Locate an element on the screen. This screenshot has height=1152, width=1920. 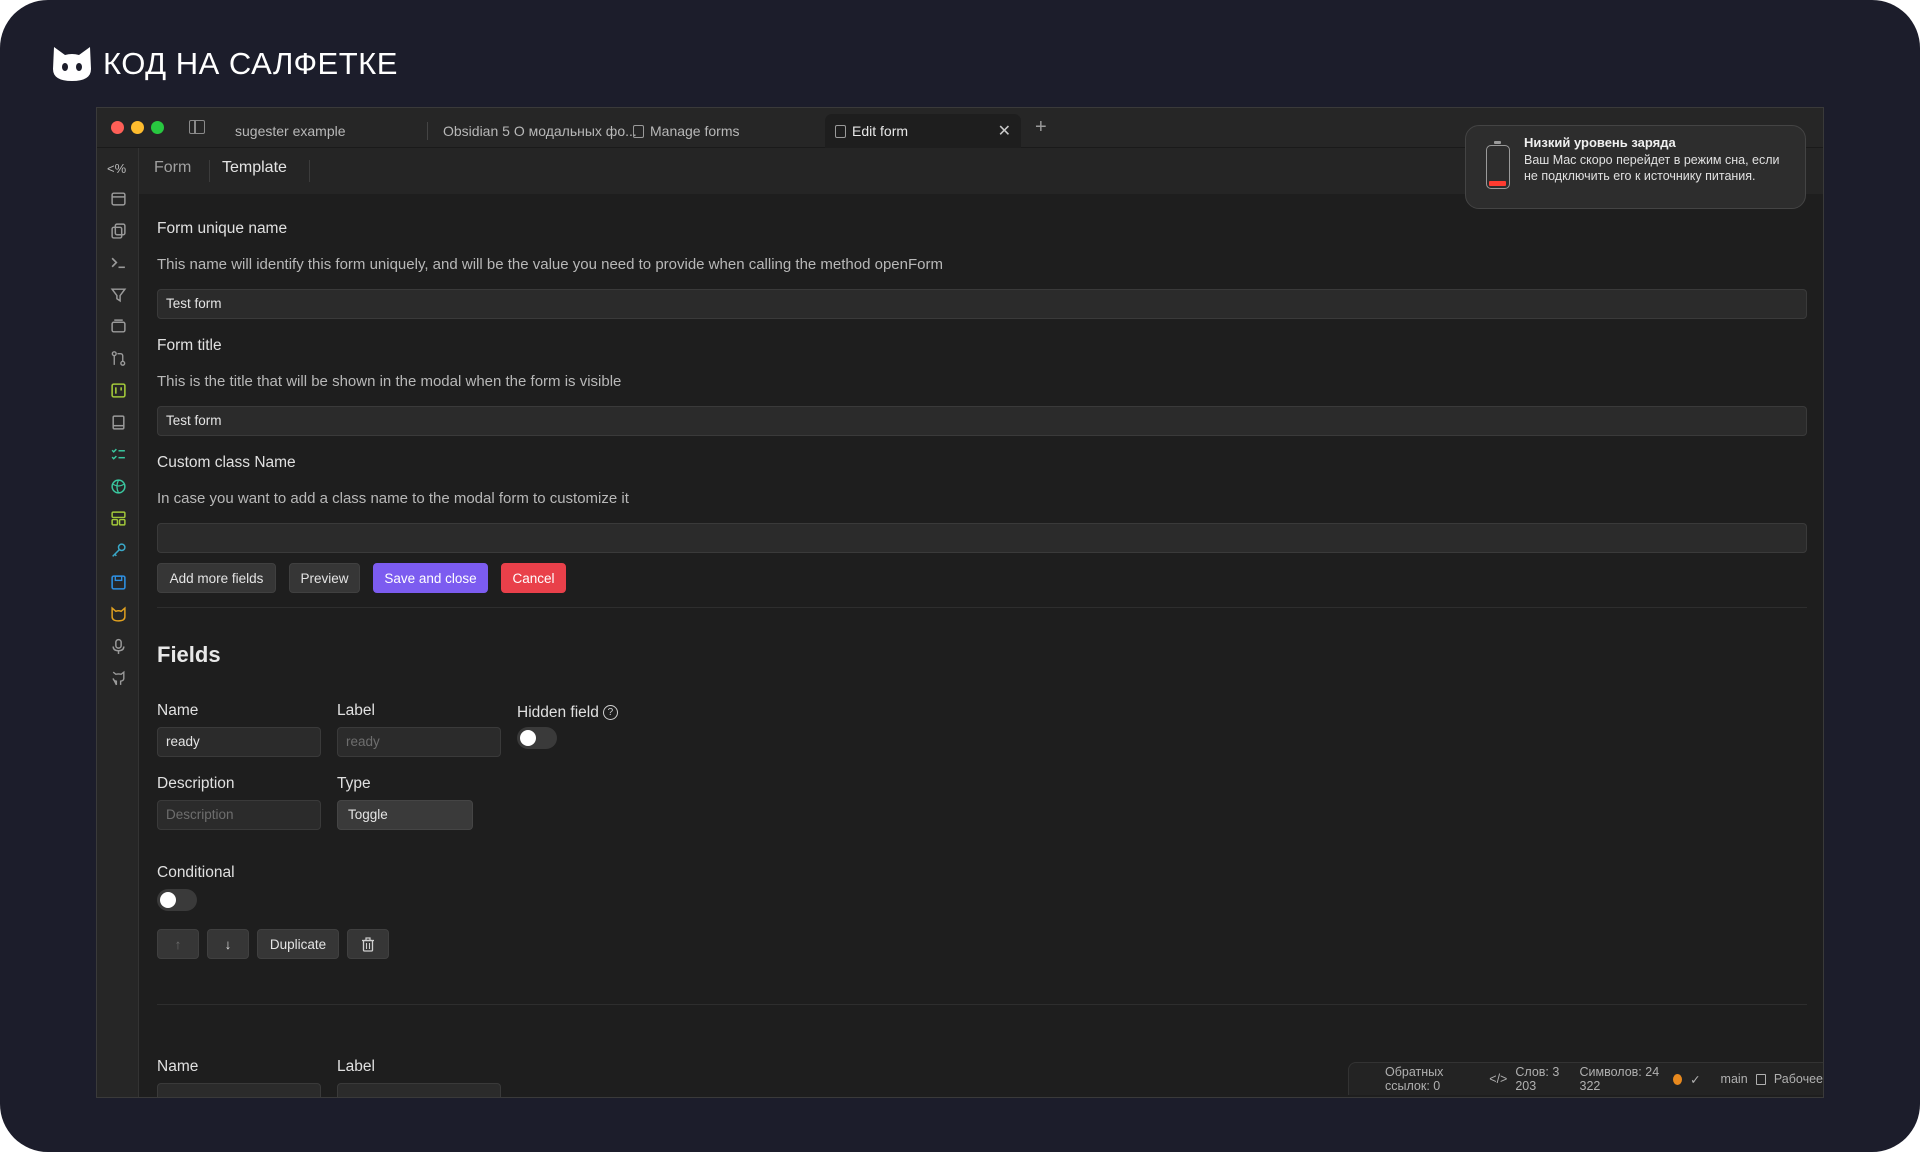
workspace-name: Рабочее is located at coordinates (1798, 1079).